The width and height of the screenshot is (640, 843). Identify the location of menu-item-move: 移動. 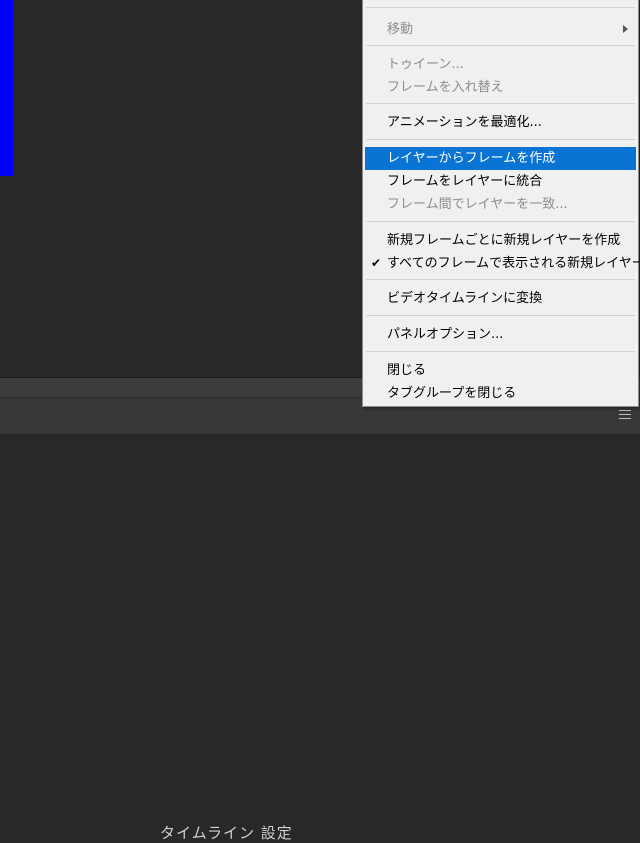
(500, 29).